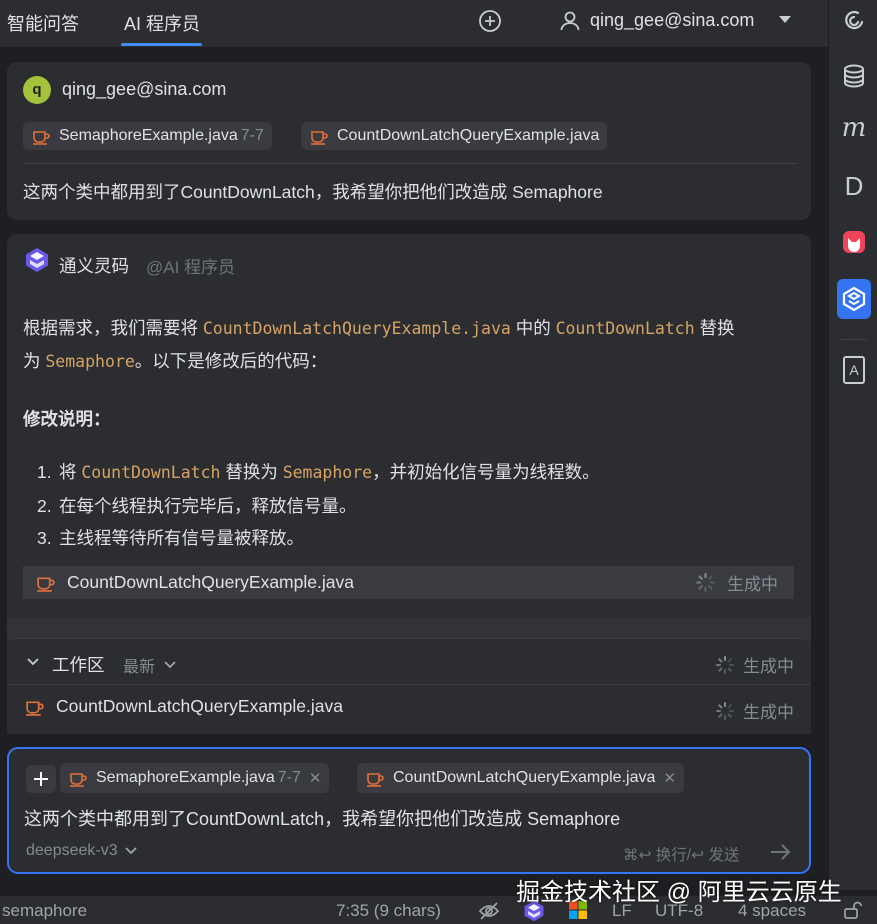  I want to click on workspace-file-row: CountDownLatchQueryExample.java, so click(183, 706).